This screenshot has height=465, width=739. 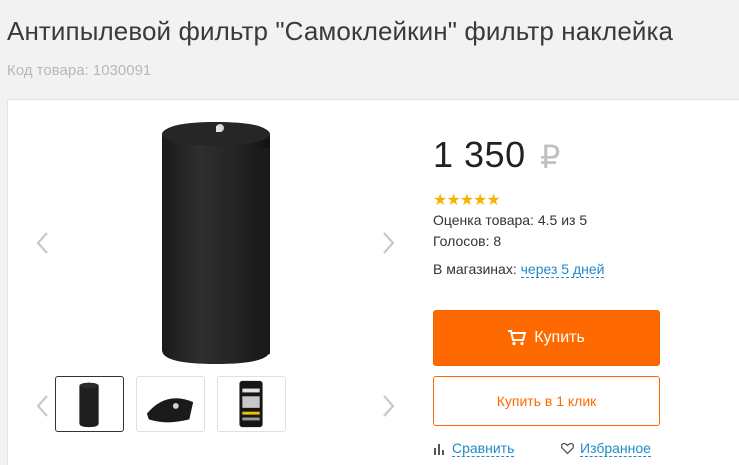 What do you see at coordinates (615, 448) in the screenshot?
I see `favorite-label: Избранное` at bounding box center [615, 448].